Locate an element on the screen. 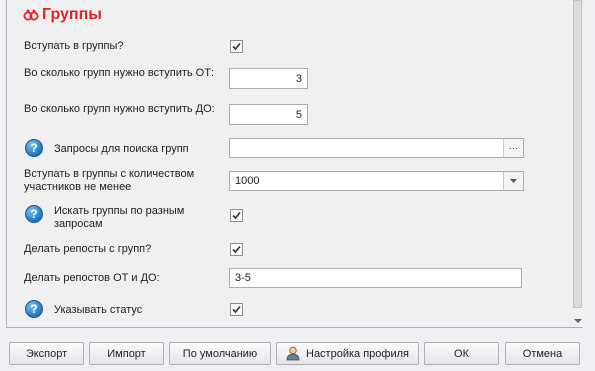 This screenshot has height=371, width=595. scroll-down-arrow-icon is located at coordinates (578, 321).